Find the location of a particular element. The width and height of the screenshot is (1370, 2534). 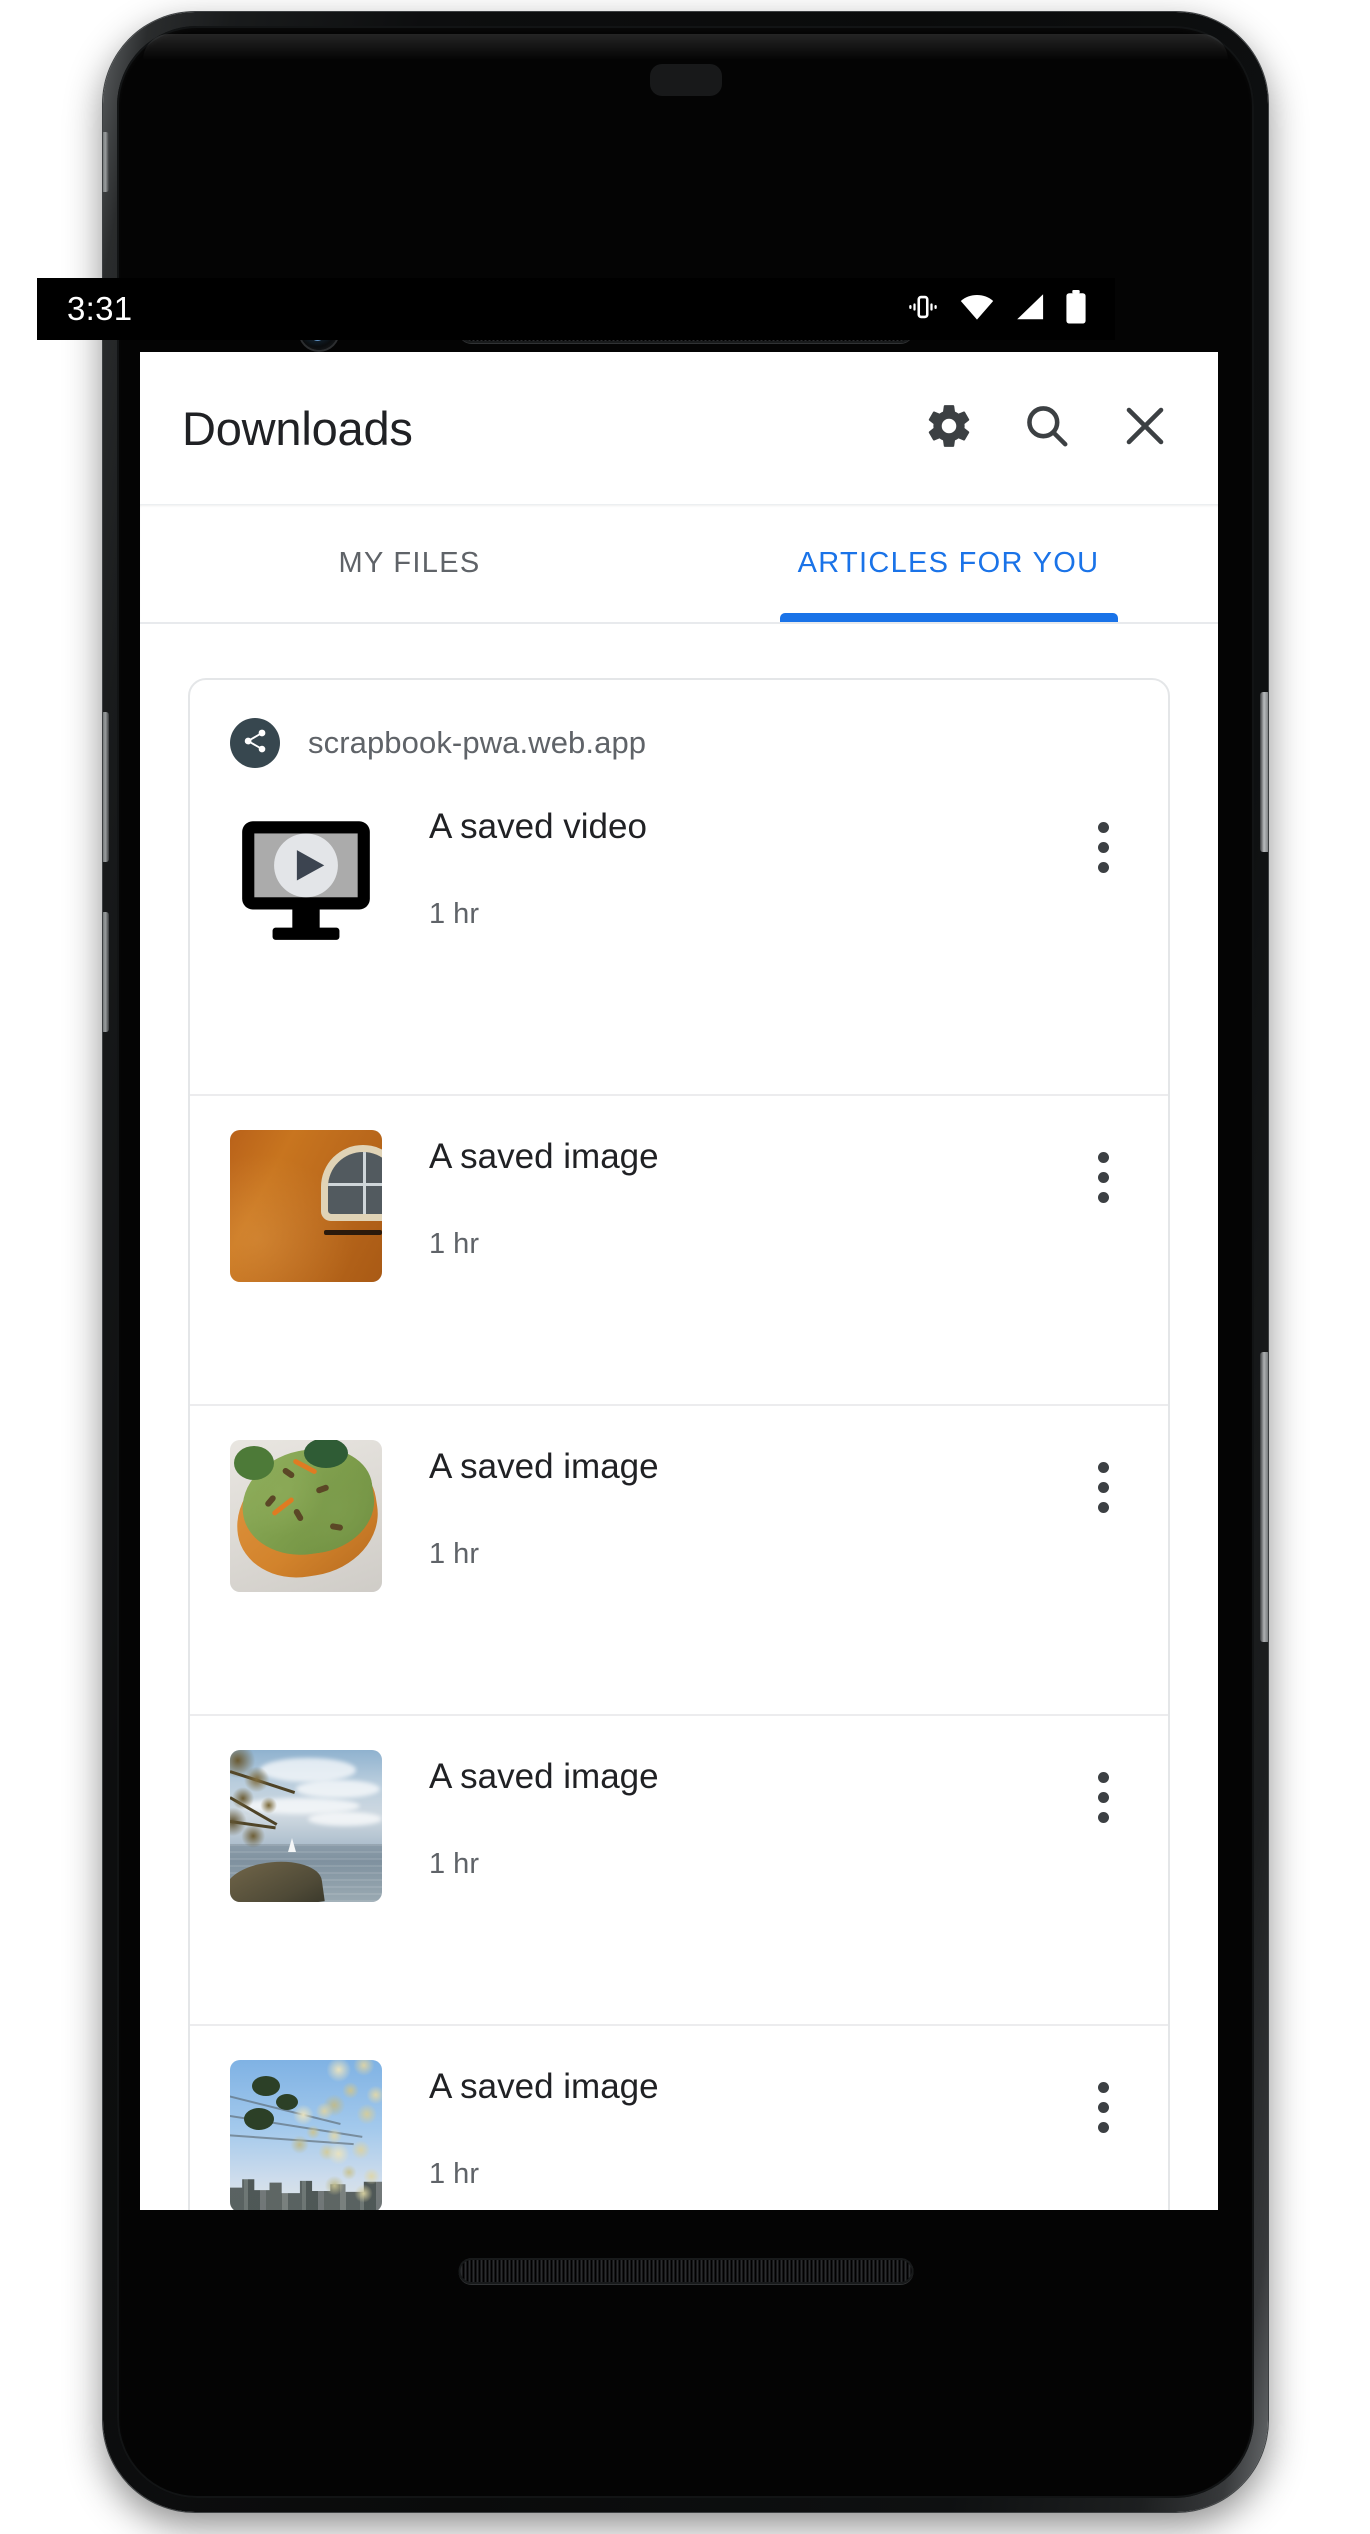

app-toolbar: Downloads is located at coordinates (679, 428).